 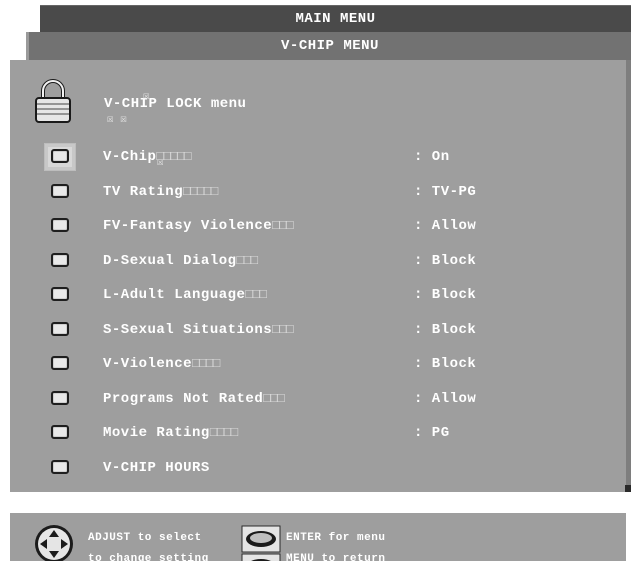 What do you see at coordinates (318, 433) in the screenshot?
I see `menu-item-8: Movie Rating□□□□ : PG` at bounding box center [318, 433].